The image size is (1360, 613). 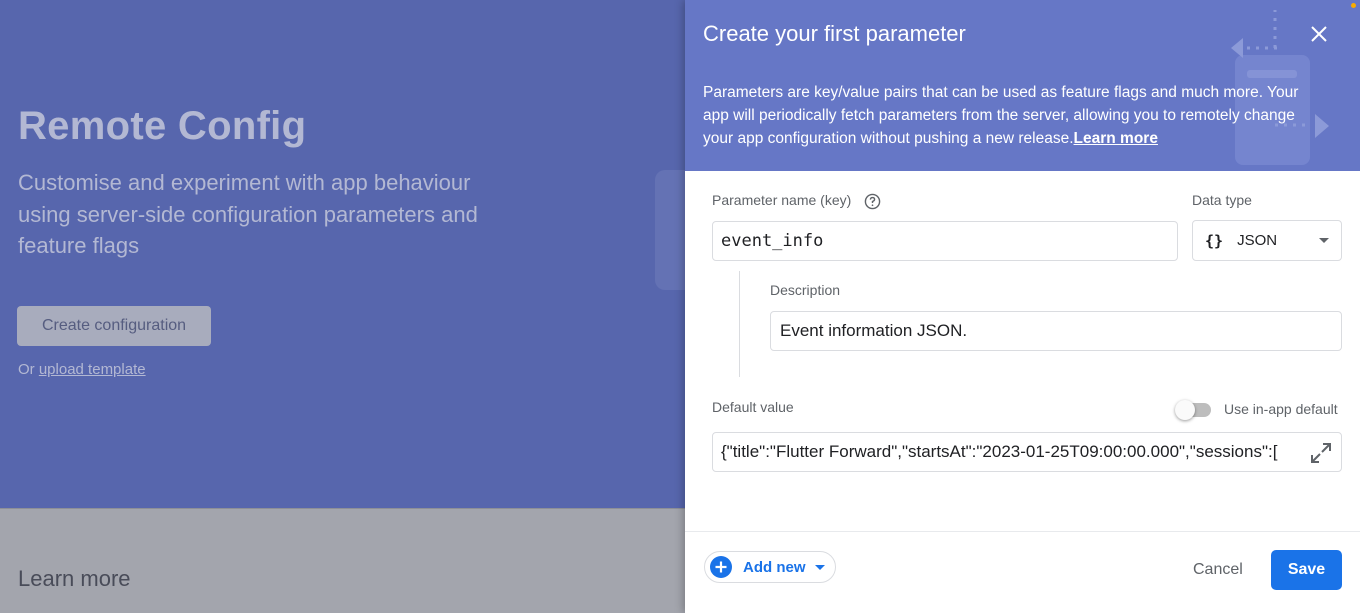 What do you see at coordinates (739, 324) in the screenshot?
I see `description-indent-line` at bounding box center [739, 324].